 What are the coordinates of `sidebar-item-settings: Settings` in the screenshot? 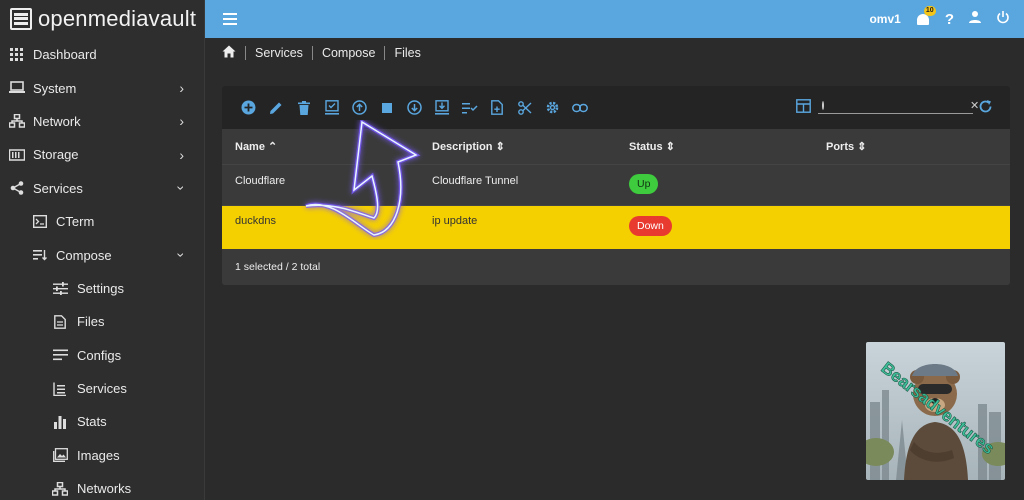 It's located at (102, 288).